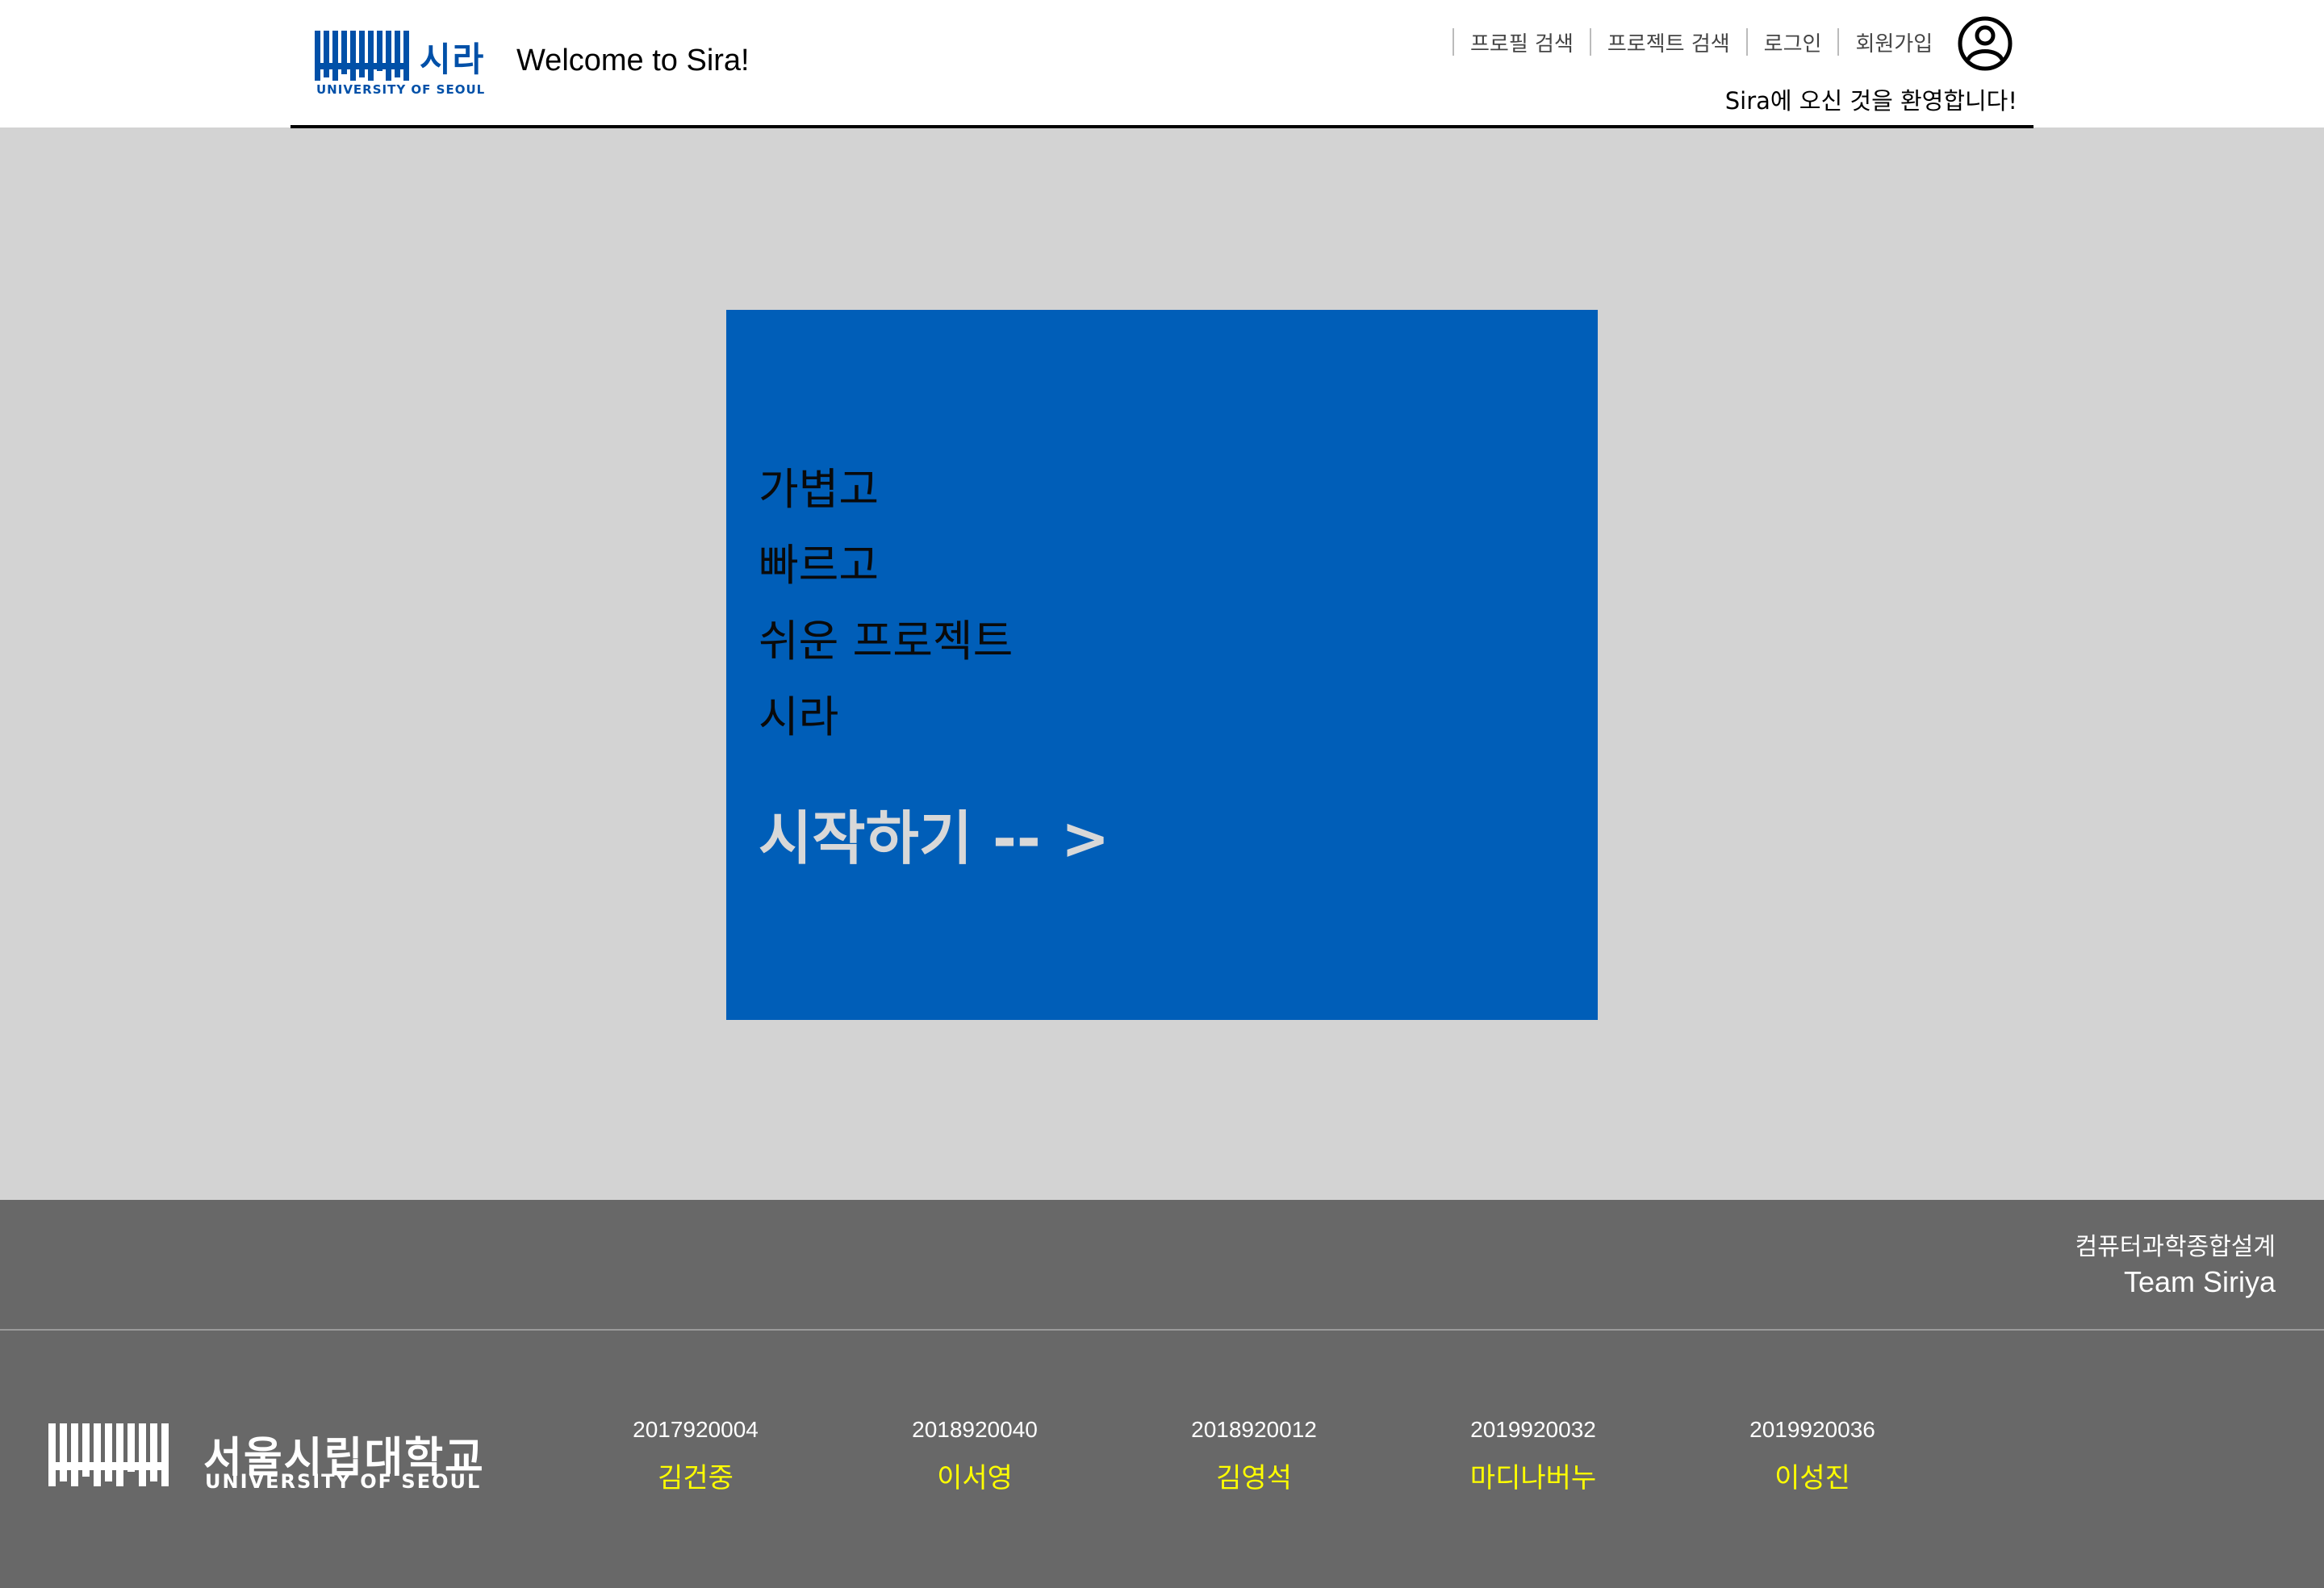 The height and width of the screenshot is (1588, 2324). I want to click on nav-signup-label: 회원가입, so click(1894, 42).